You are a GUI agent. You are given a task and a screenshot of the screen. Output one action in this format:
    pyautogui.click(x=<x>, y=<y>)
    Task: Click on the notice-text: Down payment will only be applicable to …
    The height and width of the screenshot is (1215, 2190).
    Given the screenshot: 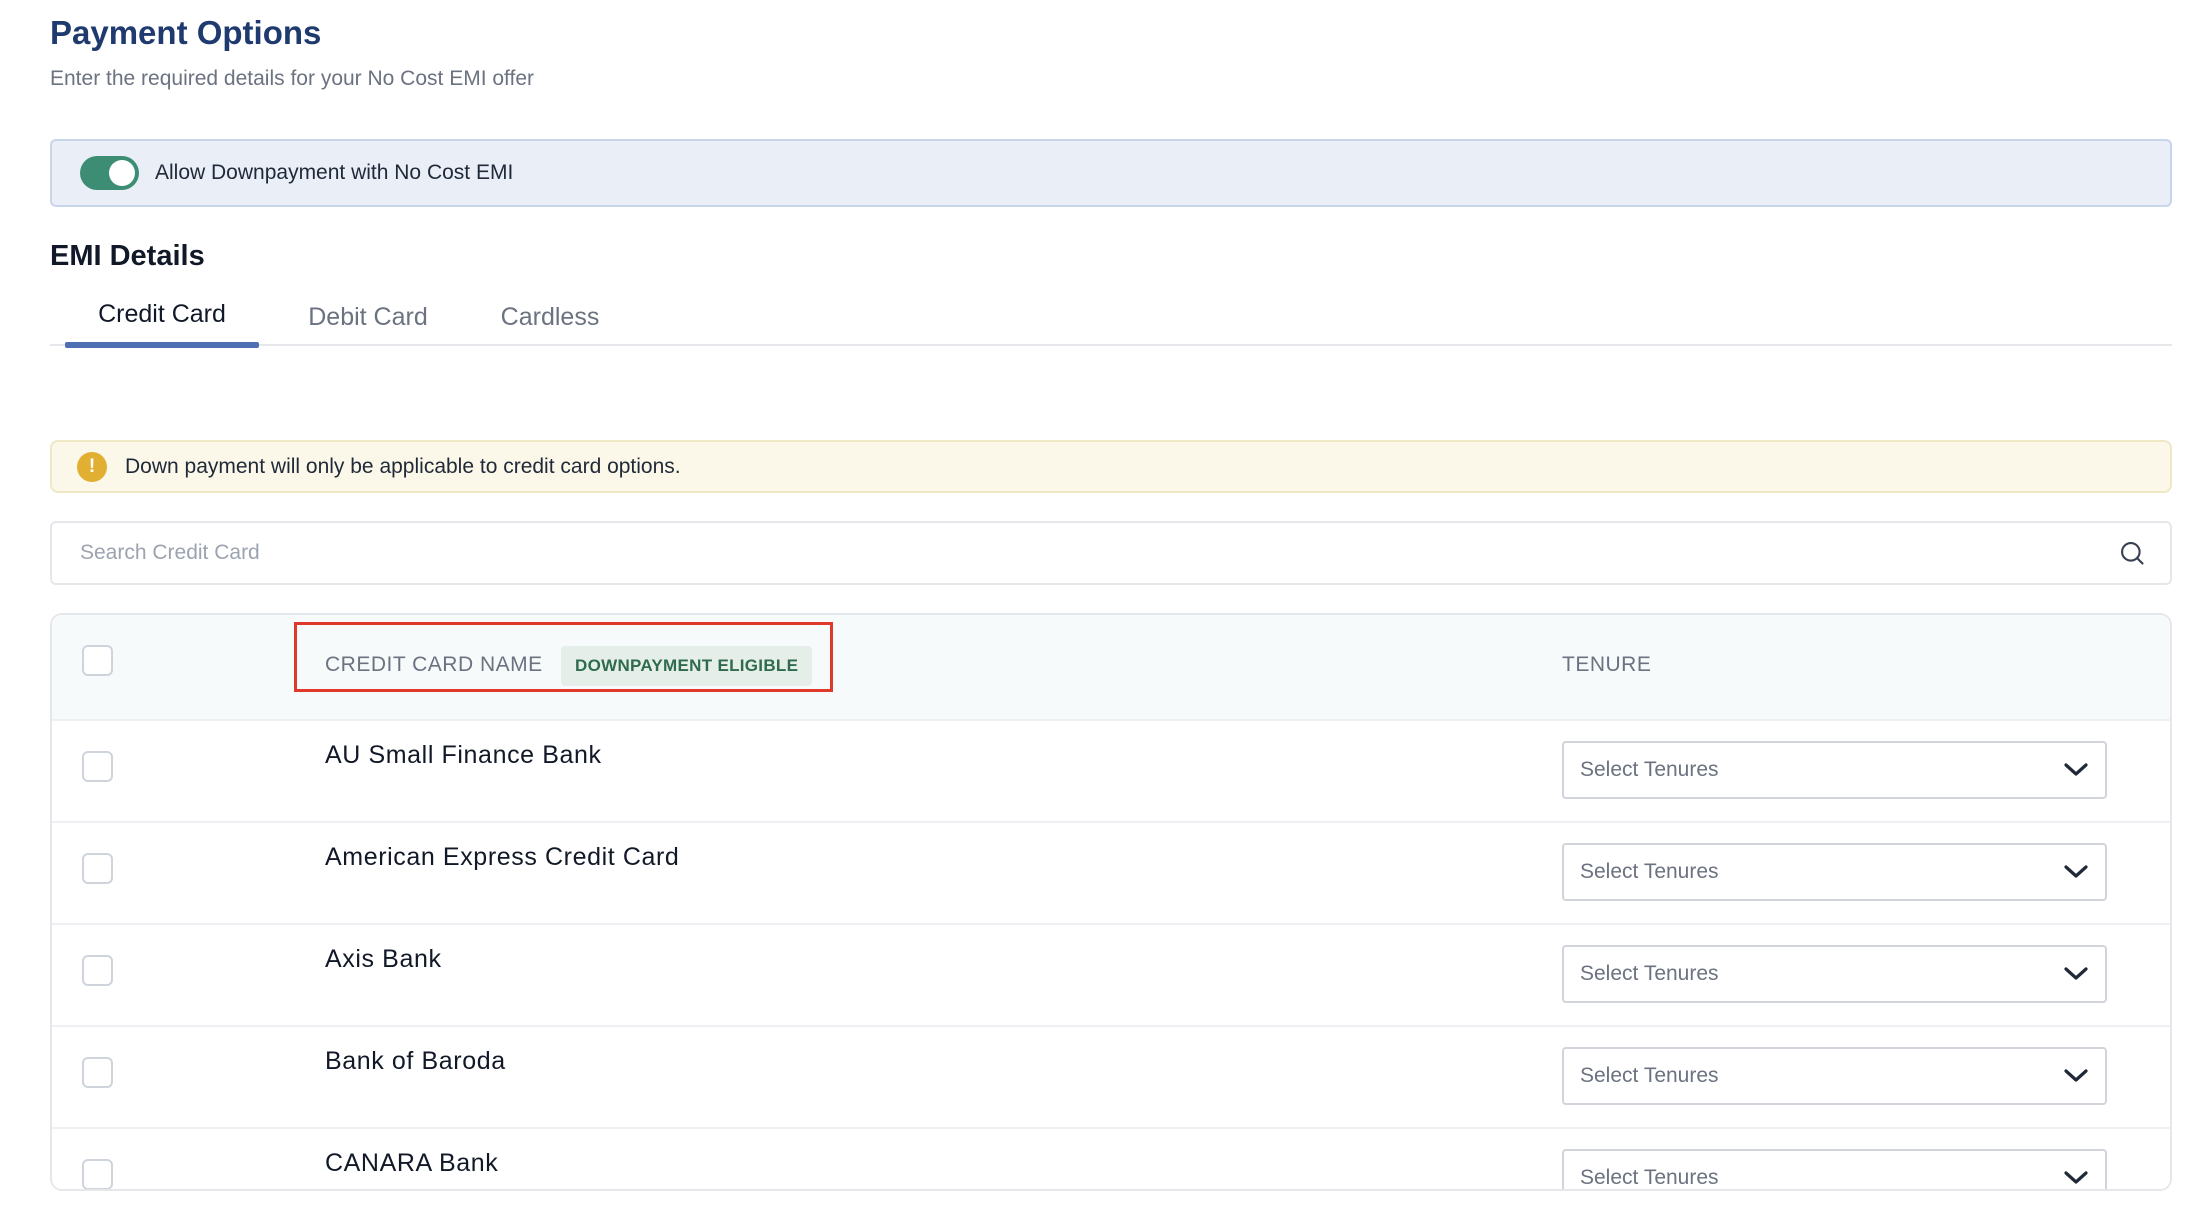 What is the action you would take?
    pyautogui.click(x=403, y=466)
    